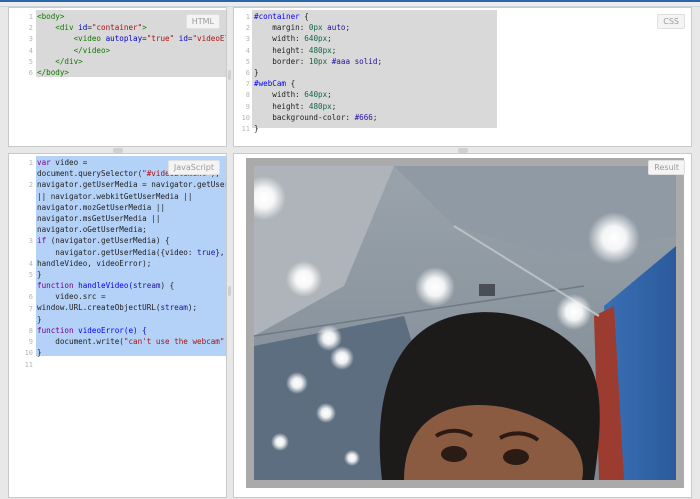 This screenshot has height=499, width=700. I want to click on accent-stripe, so click(350, 1).